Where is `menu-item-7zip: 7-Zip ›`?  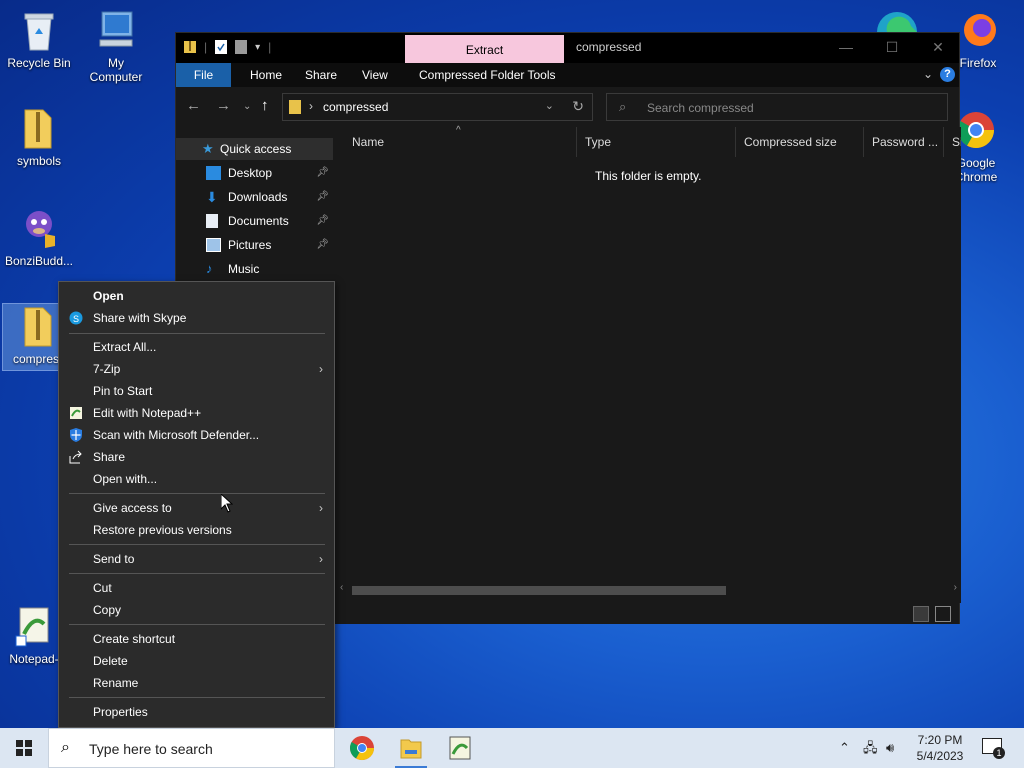 menu-item-7zip: 7-Zip › is located at coordinates (196, 369).